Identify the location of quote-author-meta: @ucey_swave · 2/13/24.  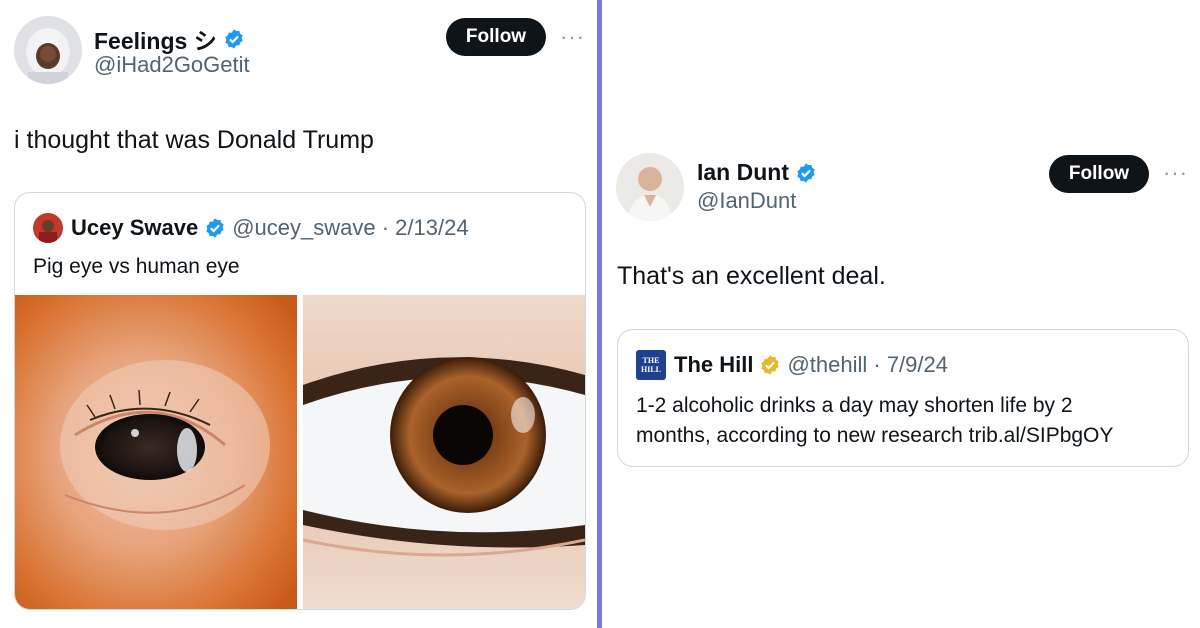
(350, 228).